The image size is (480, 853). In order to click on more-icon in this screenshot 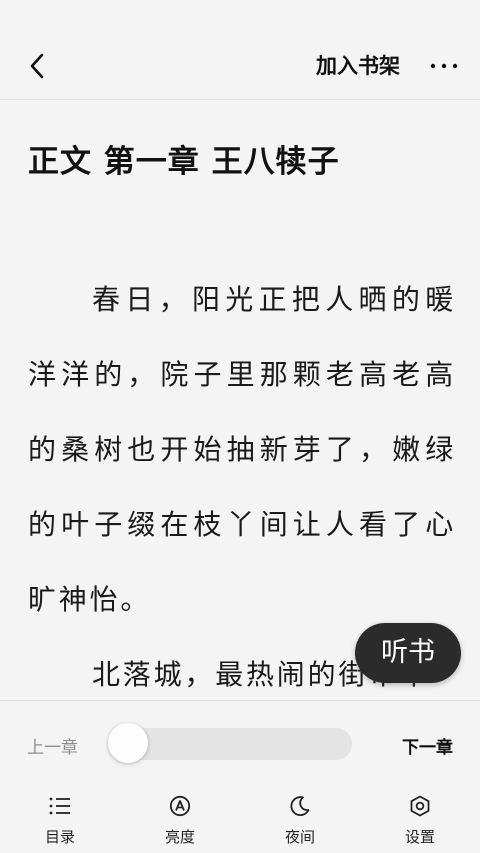, I will do `click(444, 66)`.